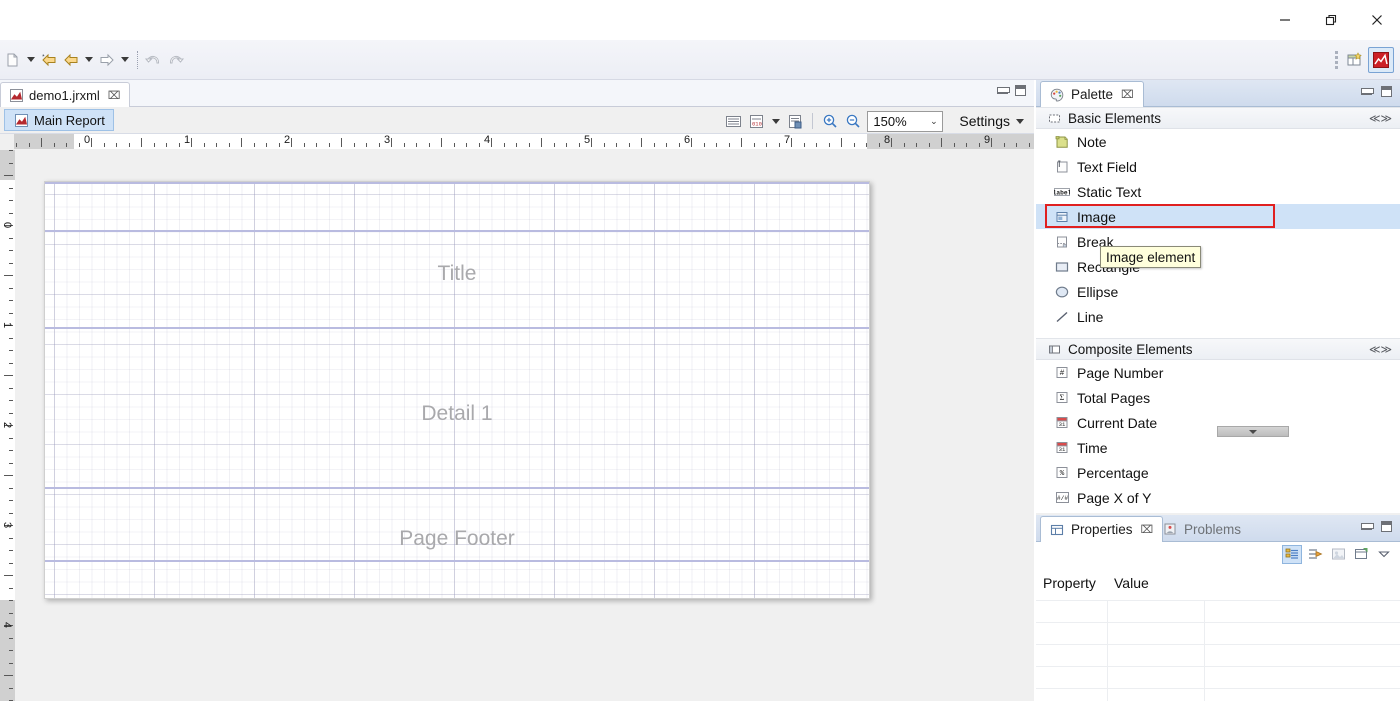 The image size is (1400, 701). Describe the element at coordinates (524, 141) in the screenshot. I see `horizontal-ruler: 0 1 2 3 4 5 6 7 8 9` at that location.